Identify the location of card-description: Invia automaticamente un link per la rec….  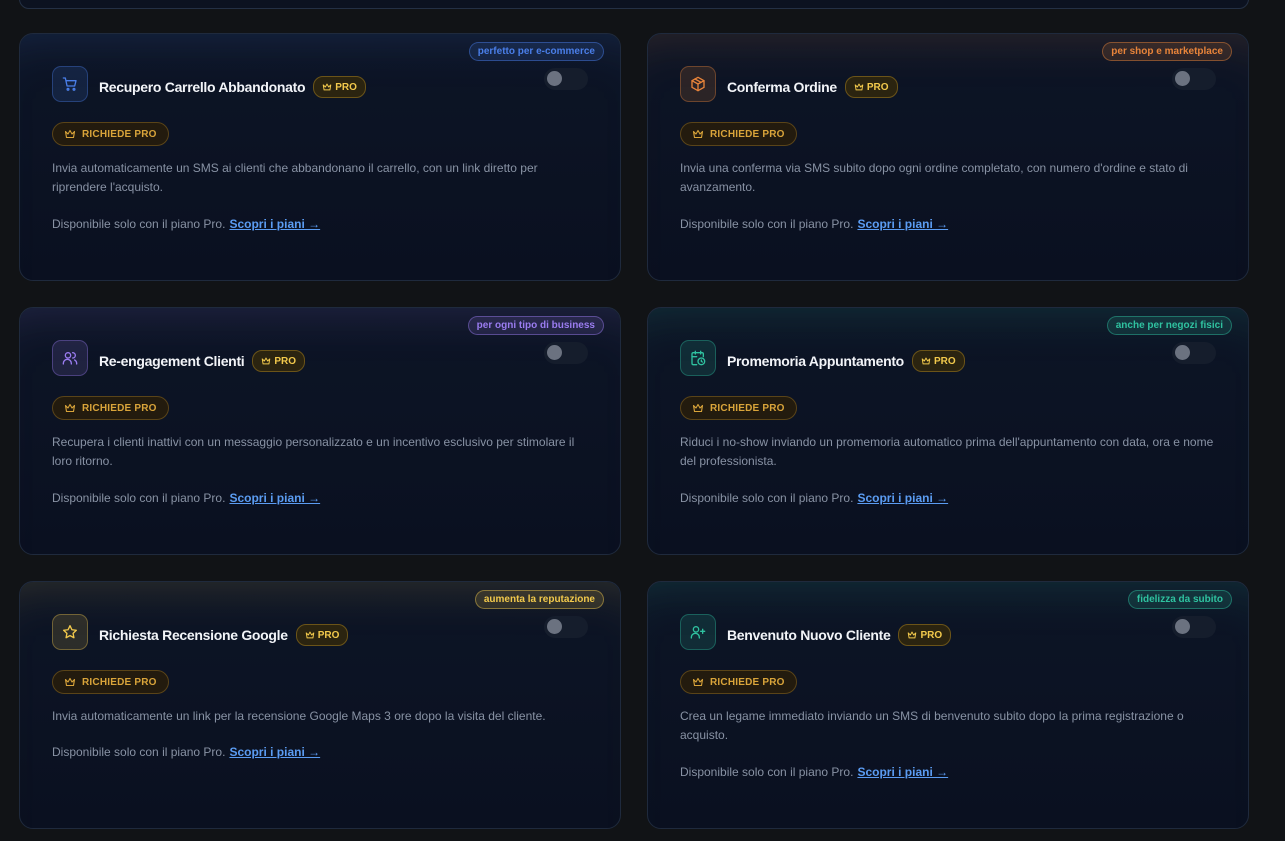
(299, 716).